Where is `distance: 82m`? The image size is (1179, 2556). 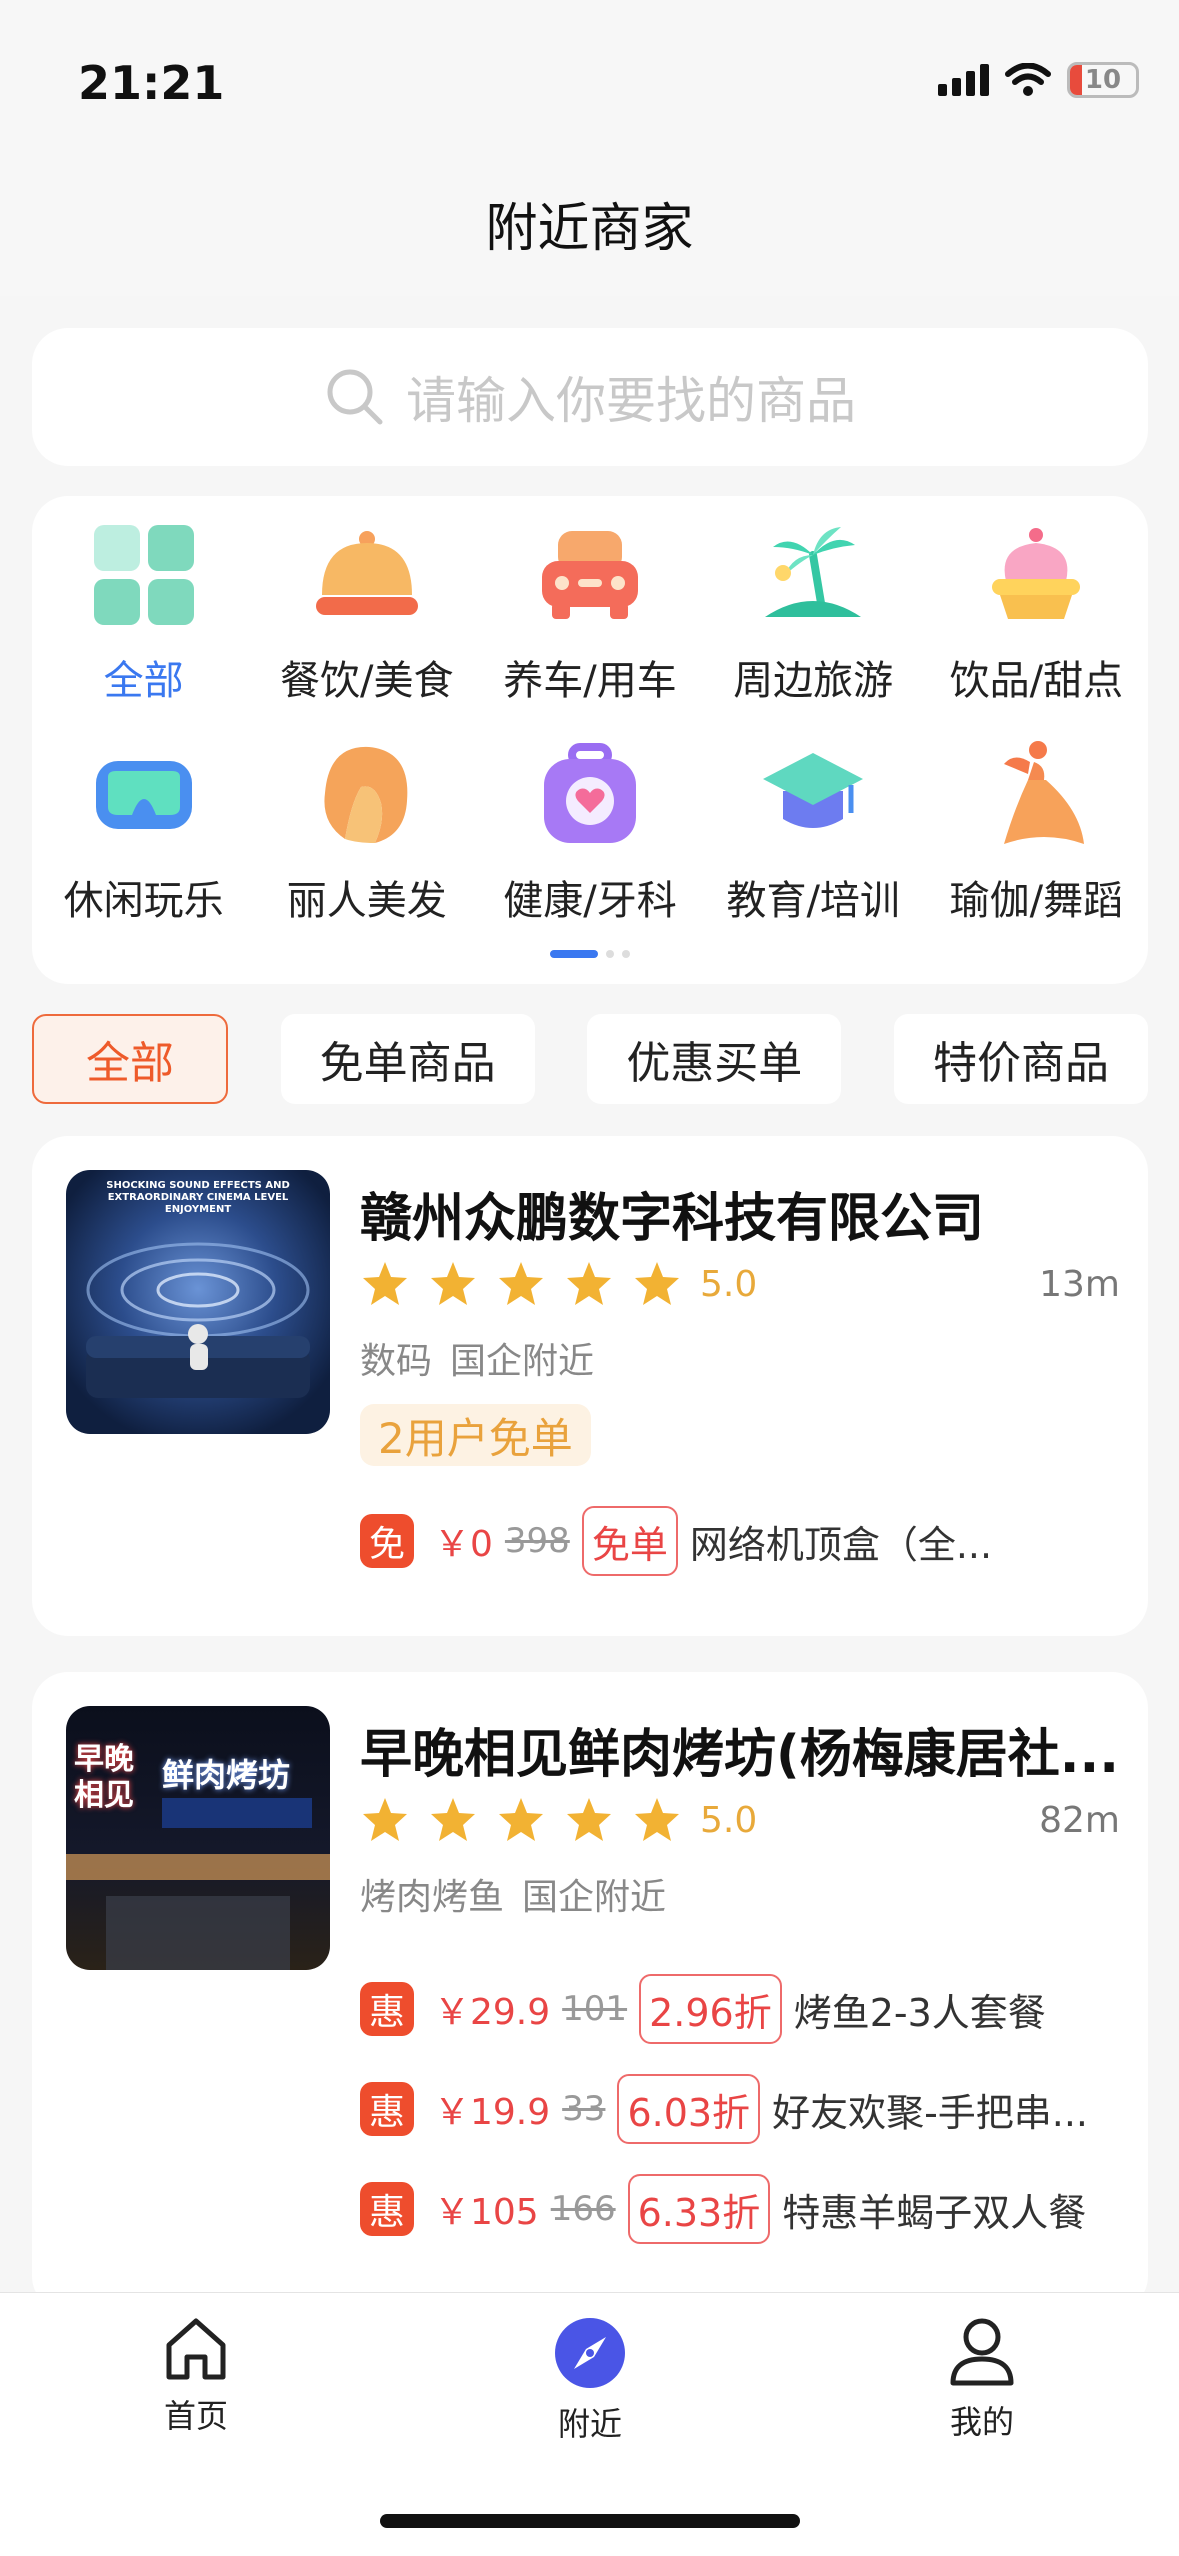 distance: 82m is located at coordinates (1079, 1820).